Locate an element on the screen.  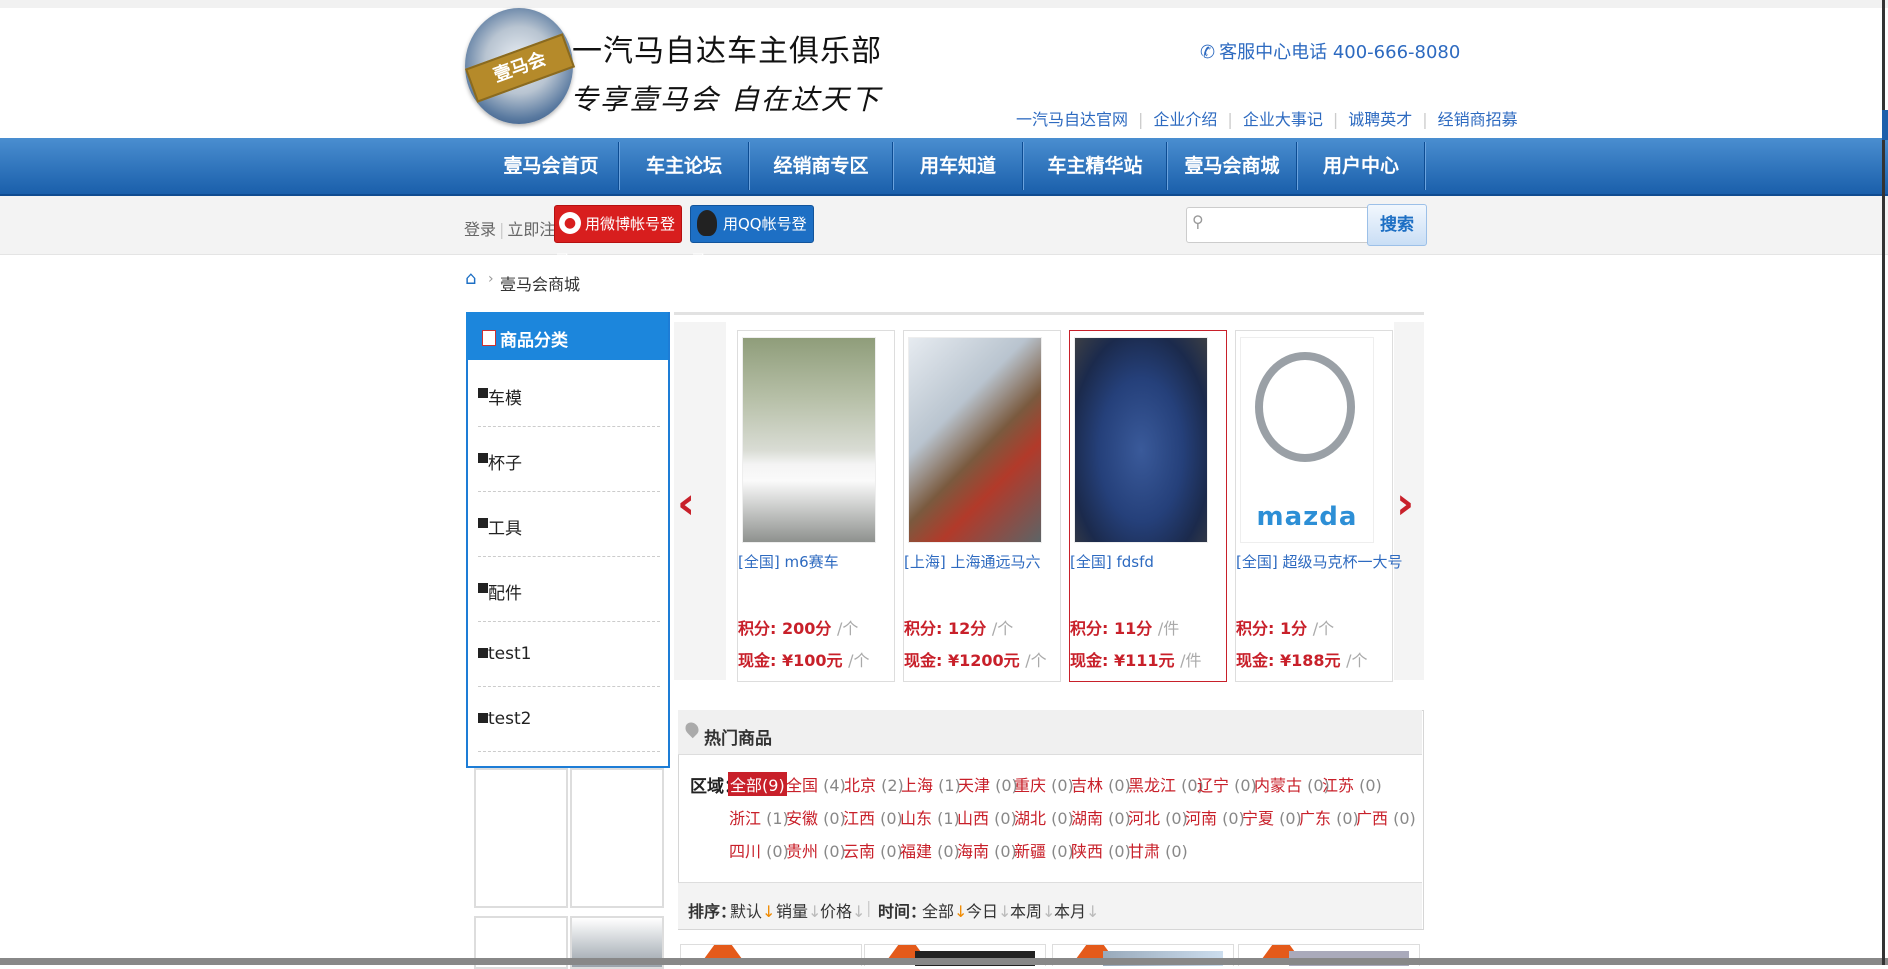
region-filter: 宁夏 (0) is located at coordinates (1272, 817).